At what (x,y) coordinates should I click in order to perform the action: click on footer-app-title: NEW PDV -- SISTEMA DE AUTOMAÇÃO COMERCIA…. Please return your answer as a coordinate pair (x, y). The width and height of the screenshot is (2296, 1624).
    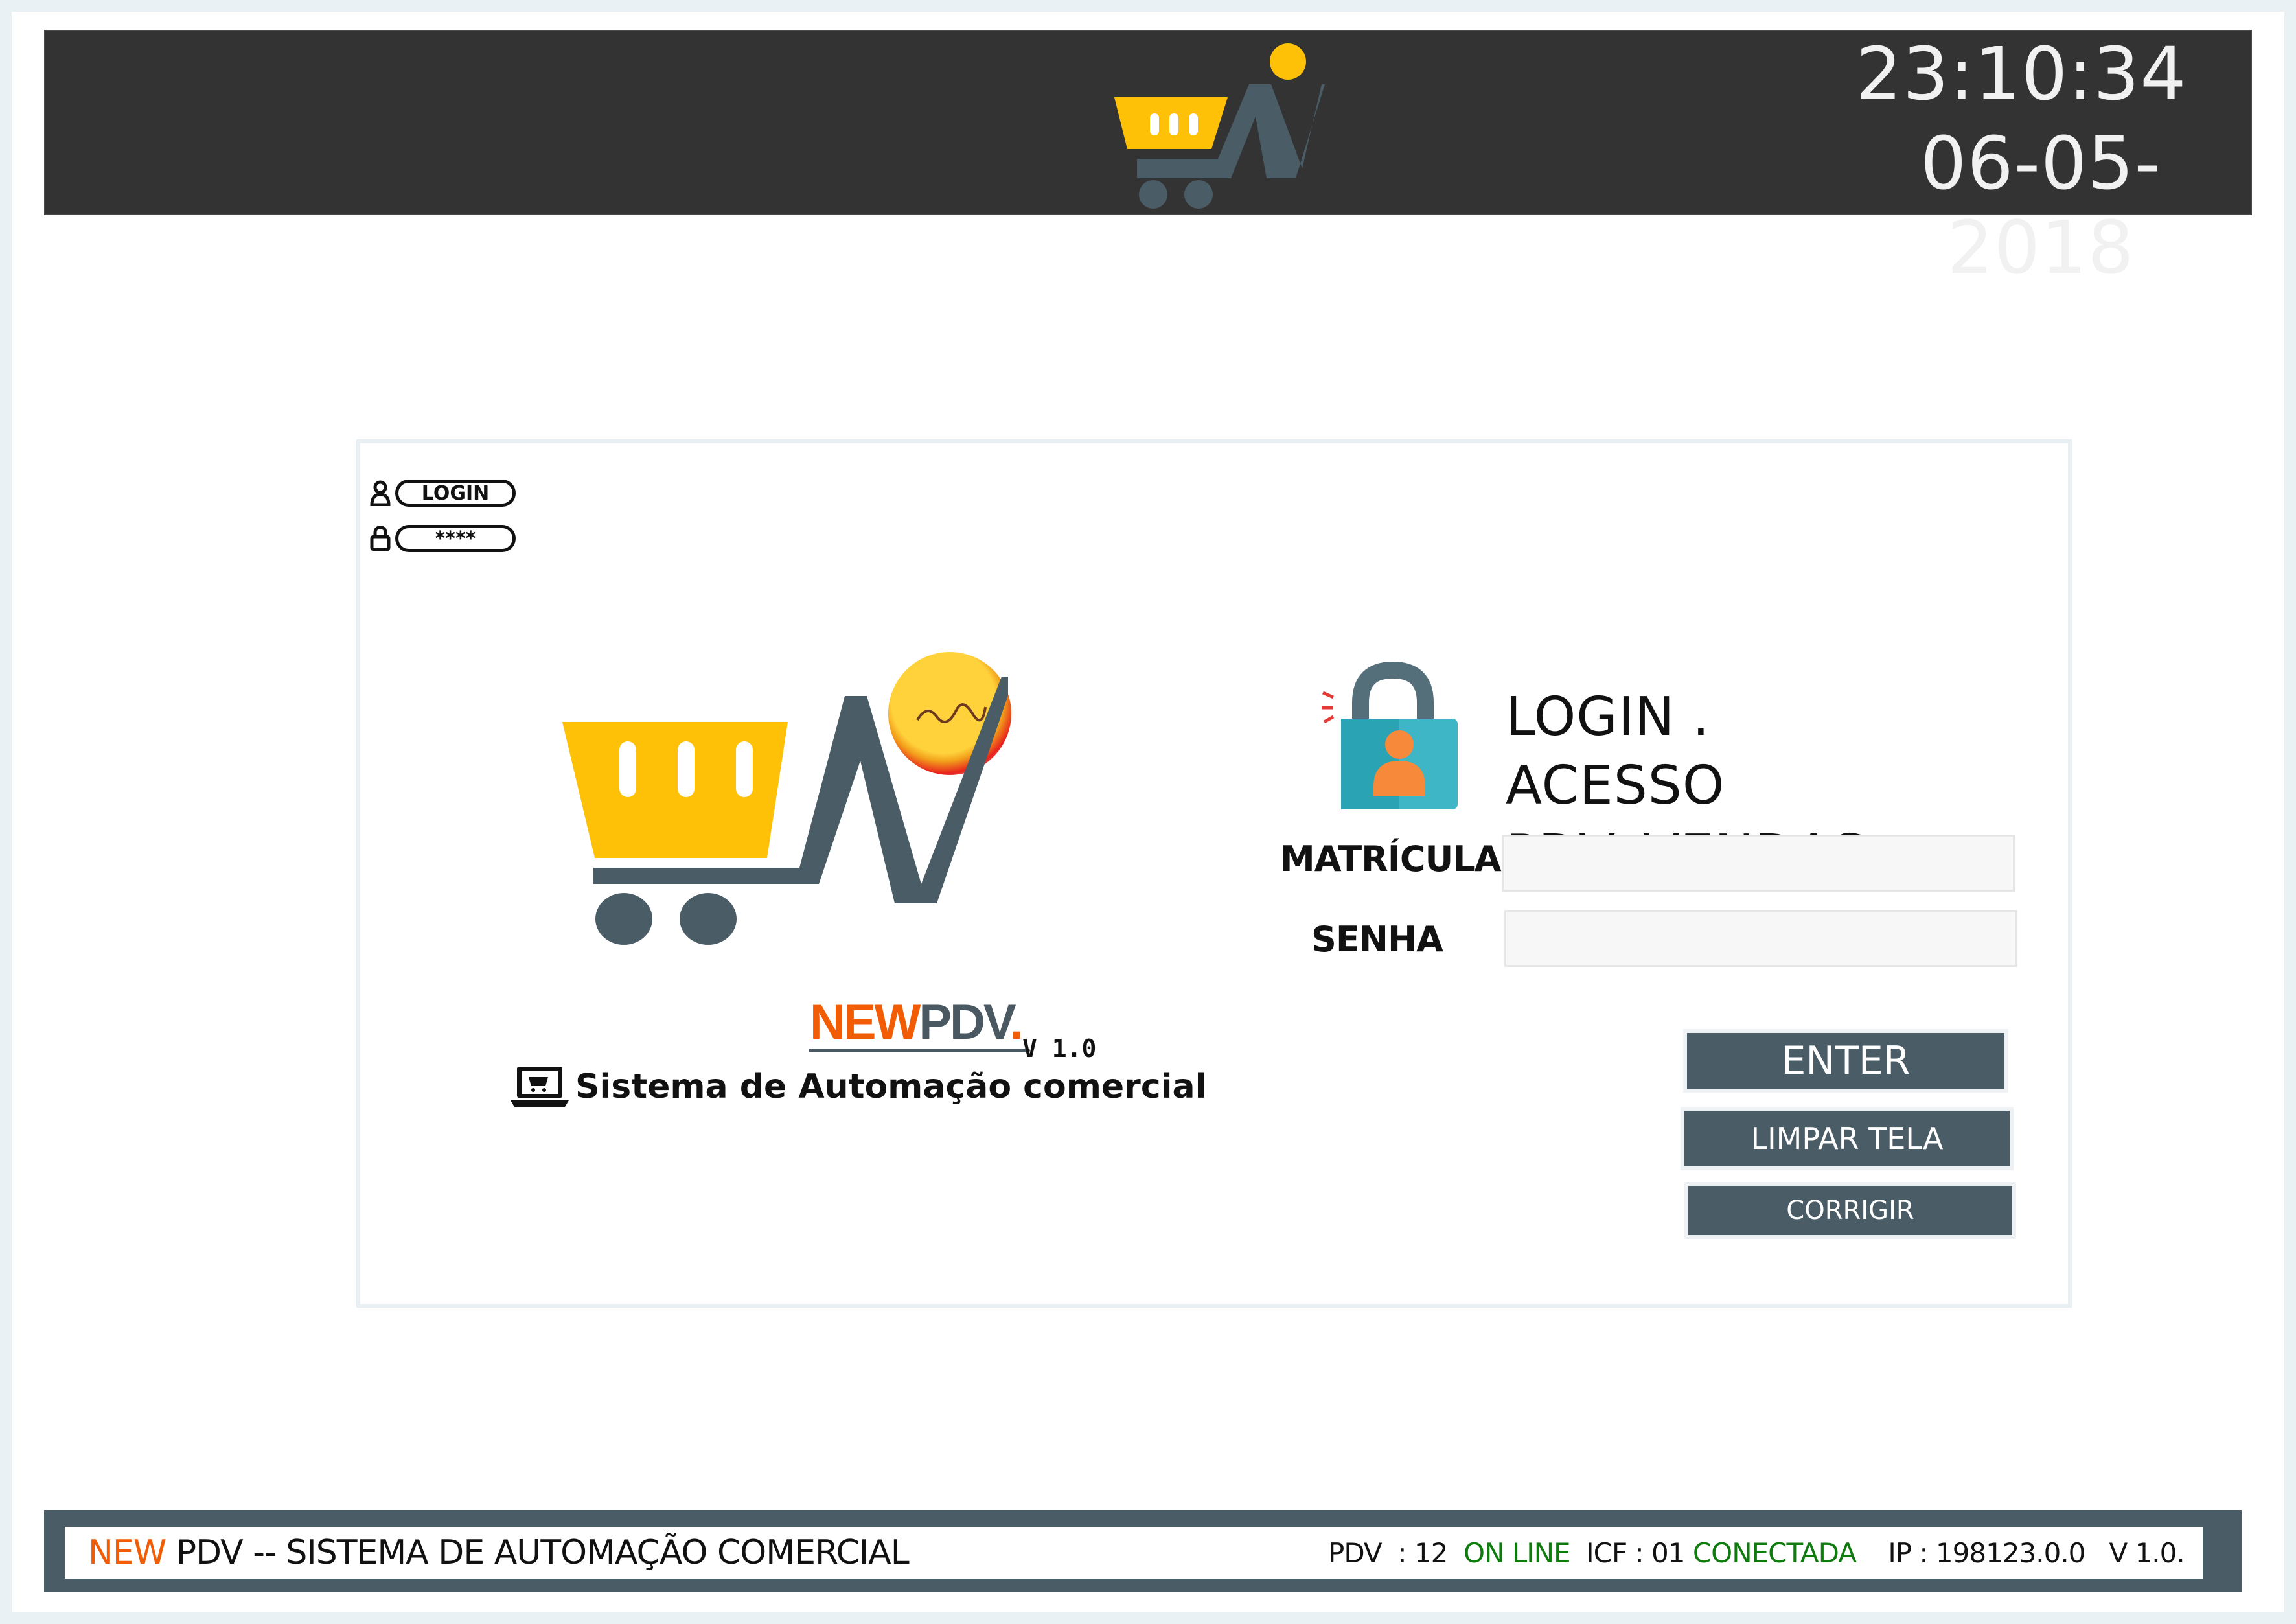
    Looking at the image, I should click on (499, 1552).